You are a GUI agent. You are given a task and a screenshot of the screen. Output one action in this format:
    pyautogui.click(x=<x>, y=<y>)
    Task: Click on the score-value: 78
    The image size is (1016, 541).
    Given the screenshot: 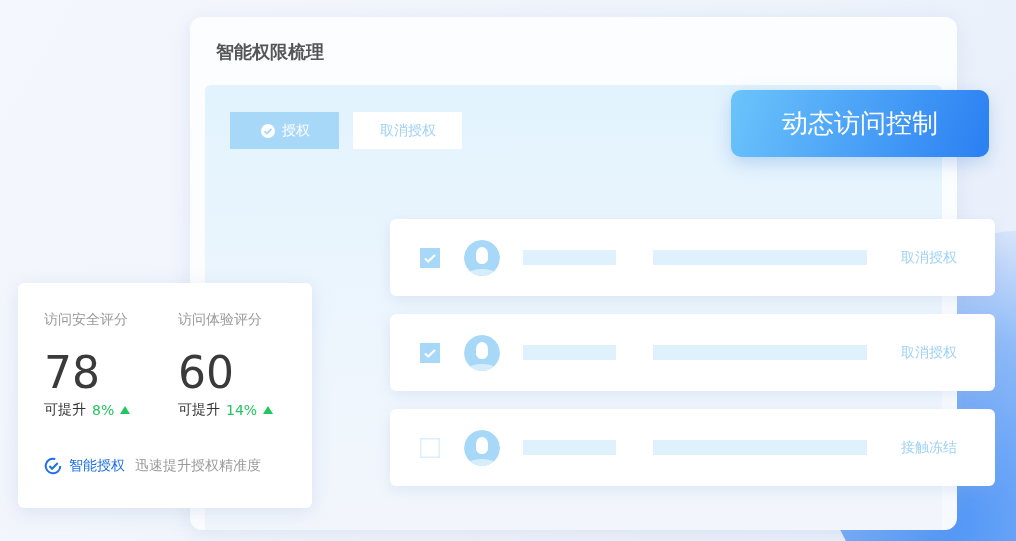 What is the action you would take?
    pyautogui.click(x=72, y=373)
    